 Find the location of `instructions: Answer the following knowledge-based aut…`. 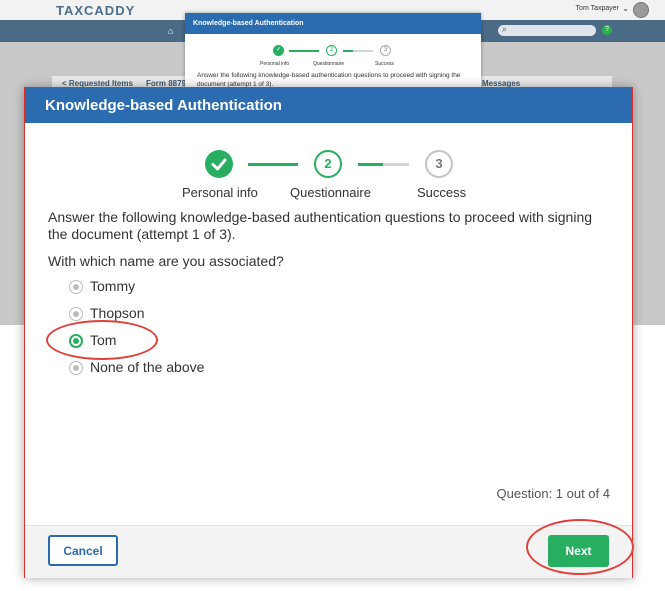

instructions: Answer the following knowledge-based aut… is located at coordinates (320, 225).